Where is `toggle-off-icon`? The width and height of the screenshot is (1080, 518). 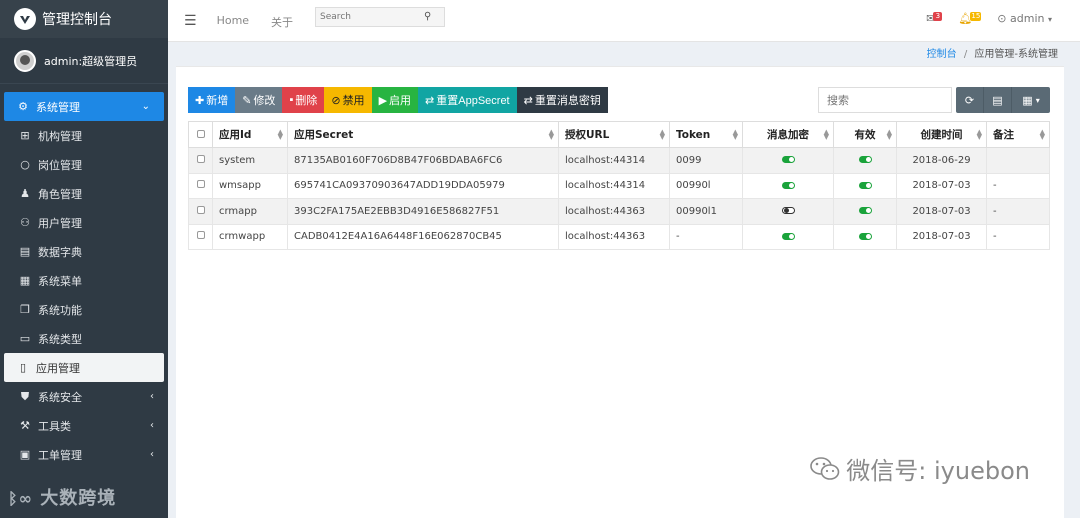
toggle-off-icon is located at coordinates (788, 211).